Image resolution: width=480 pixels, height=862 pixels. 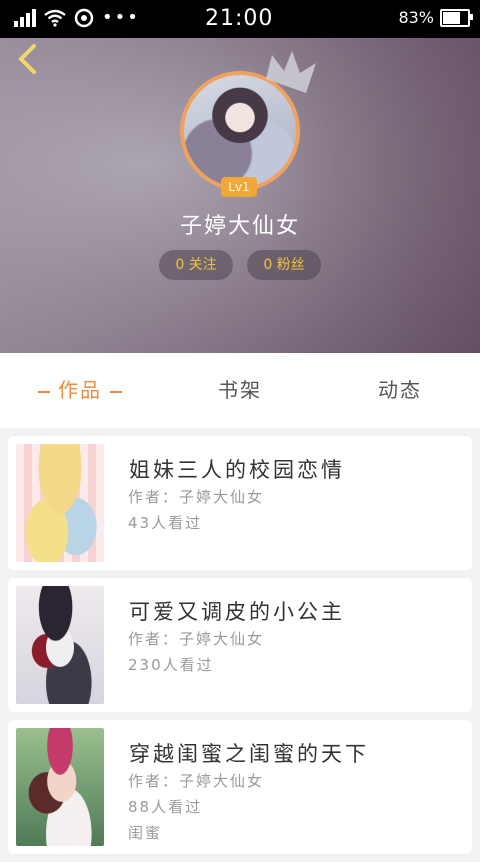 I want to click on tab-activity-label: 动态, so click(x=400, y=390).